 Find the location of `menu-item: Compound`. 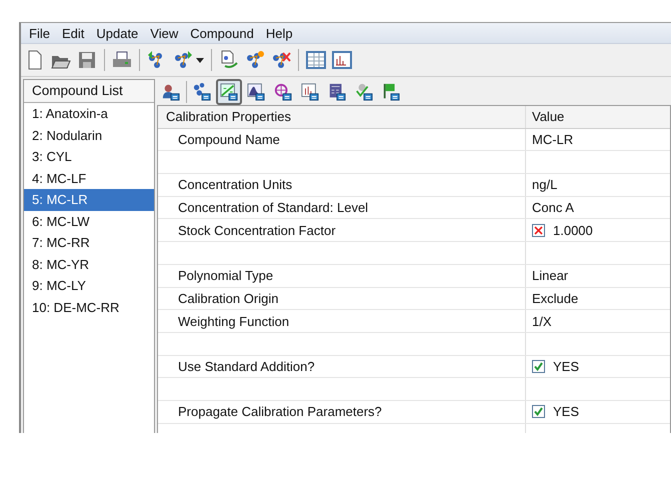

menu-item: Compound is located at coordinates (222, 33).